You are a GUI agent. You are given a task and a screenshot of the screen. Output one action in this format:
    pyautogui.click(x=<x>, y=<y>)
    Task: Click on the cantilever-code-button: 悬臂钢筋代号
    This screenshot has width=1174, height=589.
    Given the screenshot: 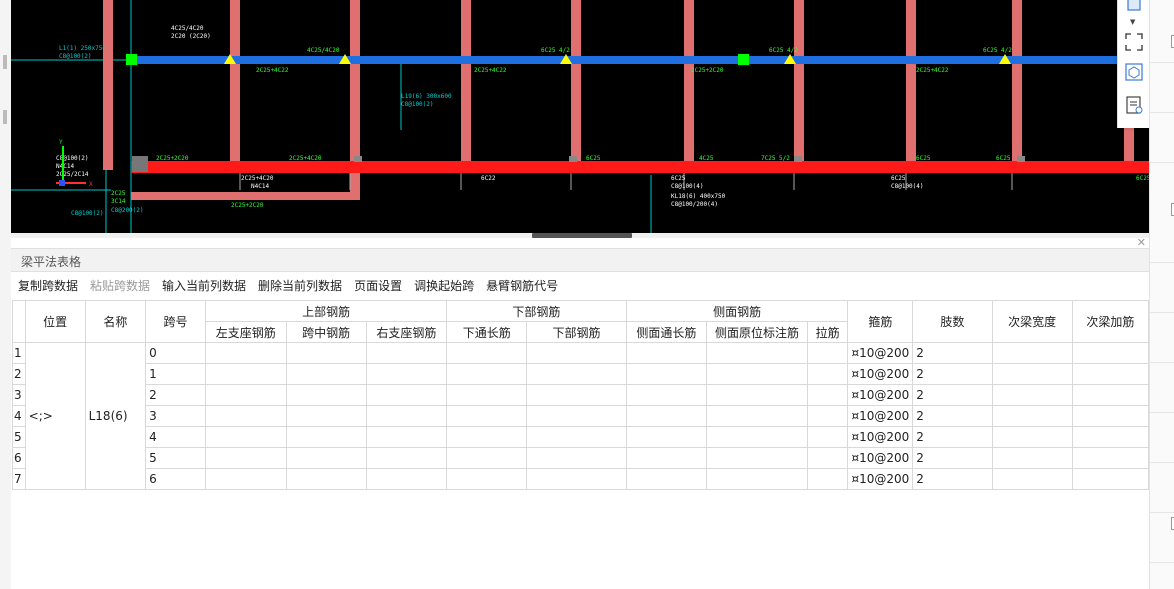 What is the action you would take?
    pyautogui.click(x=522, y=286)
    